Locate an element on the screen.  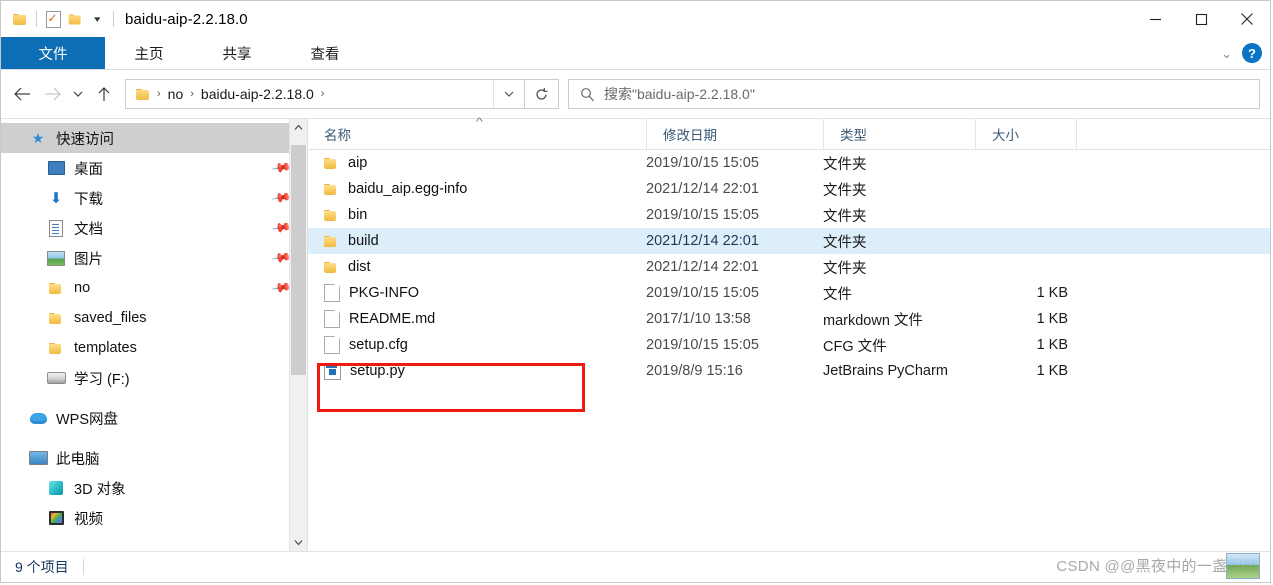
file-name: PKG-INFO is located at coordinates (384, 293).